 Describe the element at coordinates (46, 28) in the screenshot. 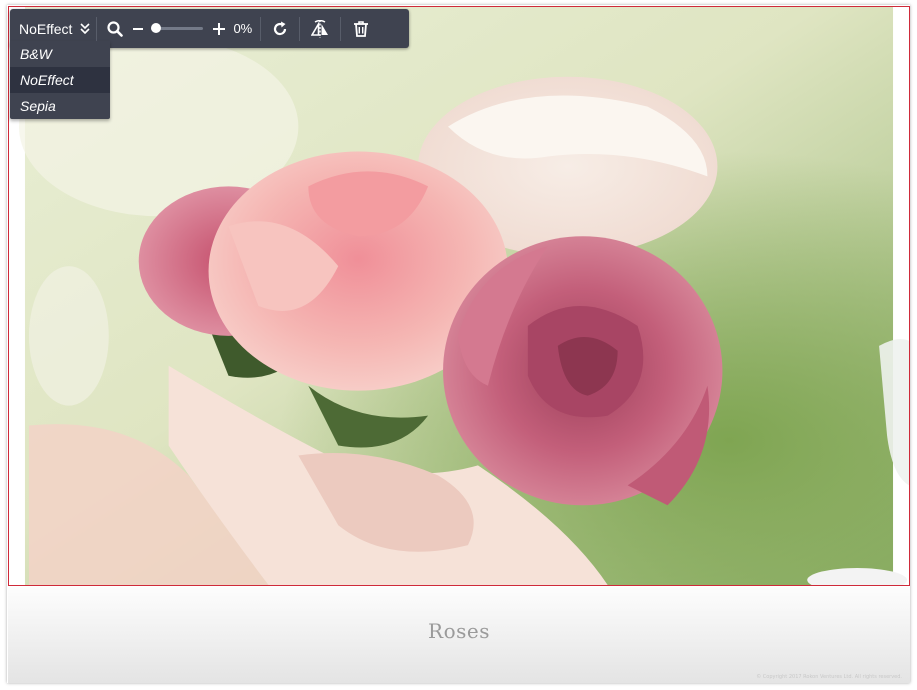

I see `effect-select-value: NoEffect` at that location.